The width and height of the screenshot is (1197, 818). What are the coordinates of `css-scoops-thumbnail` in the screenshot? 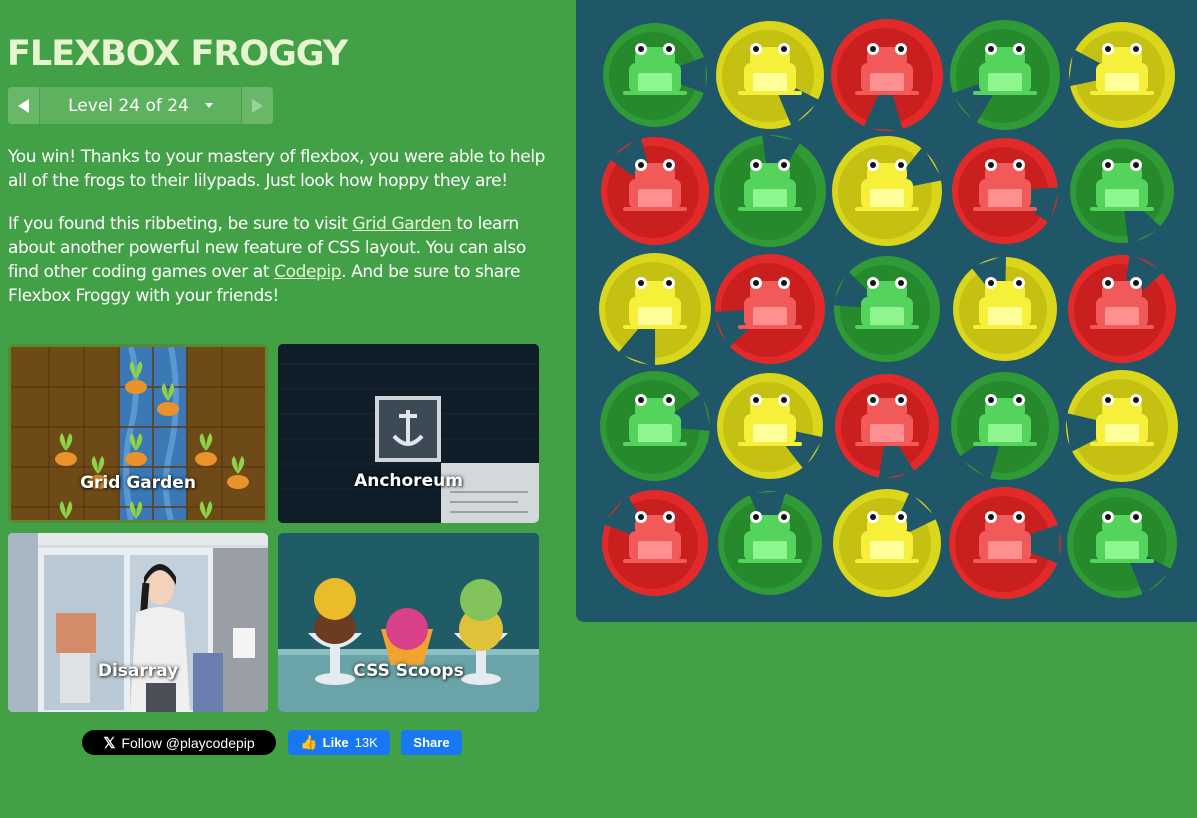 It's located at (408, 622).